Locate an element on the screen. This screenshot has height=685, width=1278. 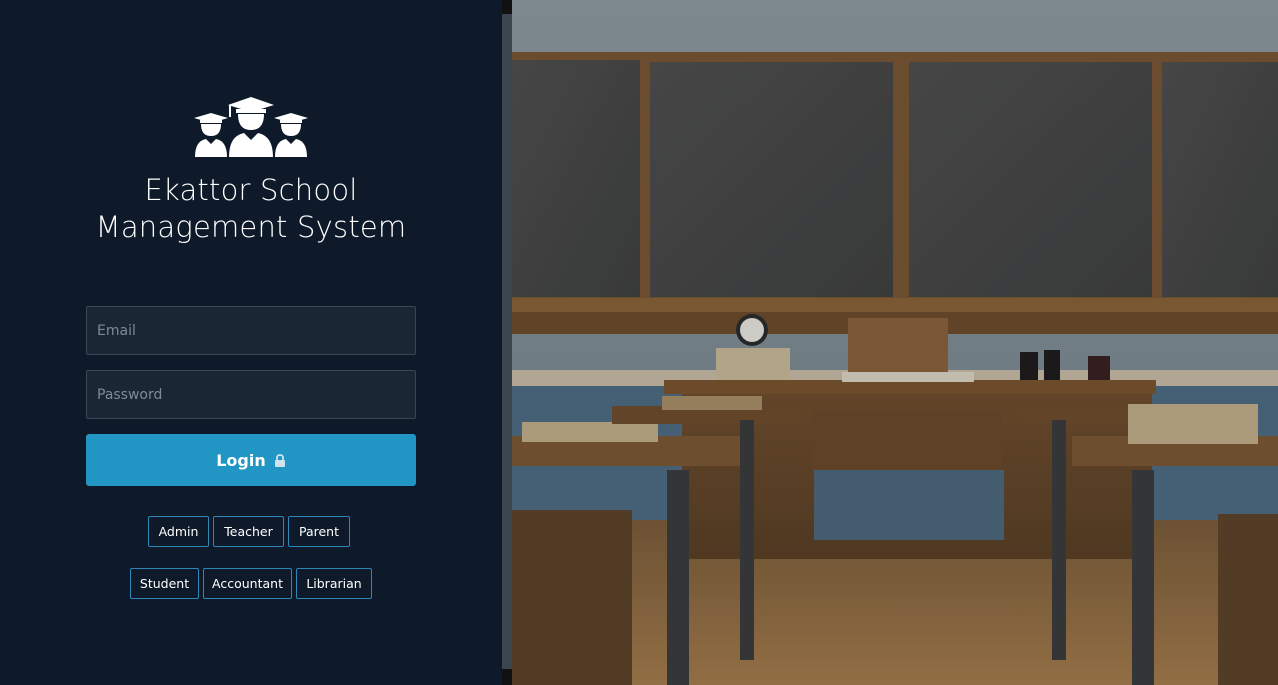
role-librarian-button: Librarian is located at coordinates (334, 583).